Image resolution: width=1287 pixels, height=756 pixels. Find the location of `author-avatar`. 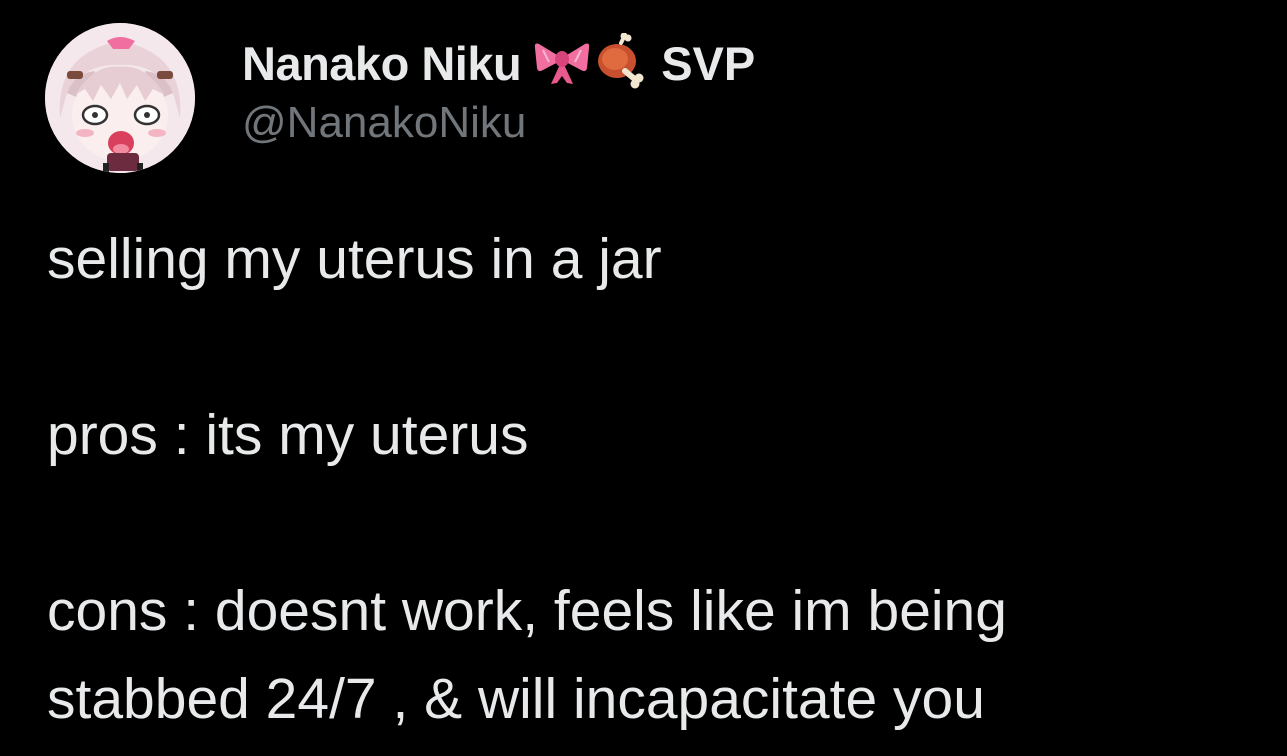

author-avatar is located at coordinates (120, 98).